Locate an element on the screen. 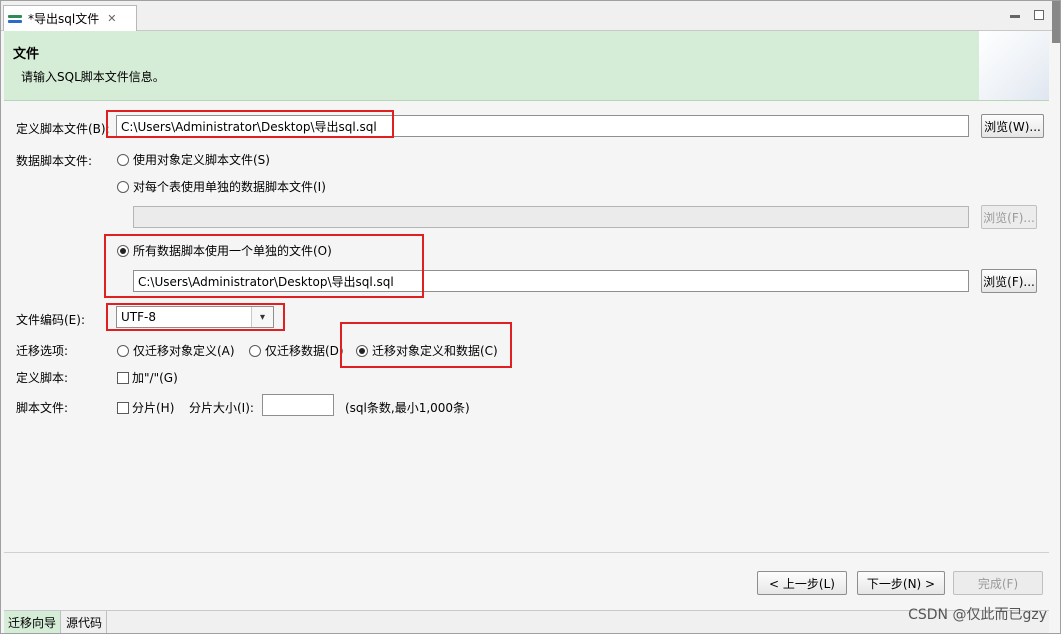 The width and height of the screenshot is (1061, 634). migrate-label: 迁移选项: is located at coordinates (42, 351).